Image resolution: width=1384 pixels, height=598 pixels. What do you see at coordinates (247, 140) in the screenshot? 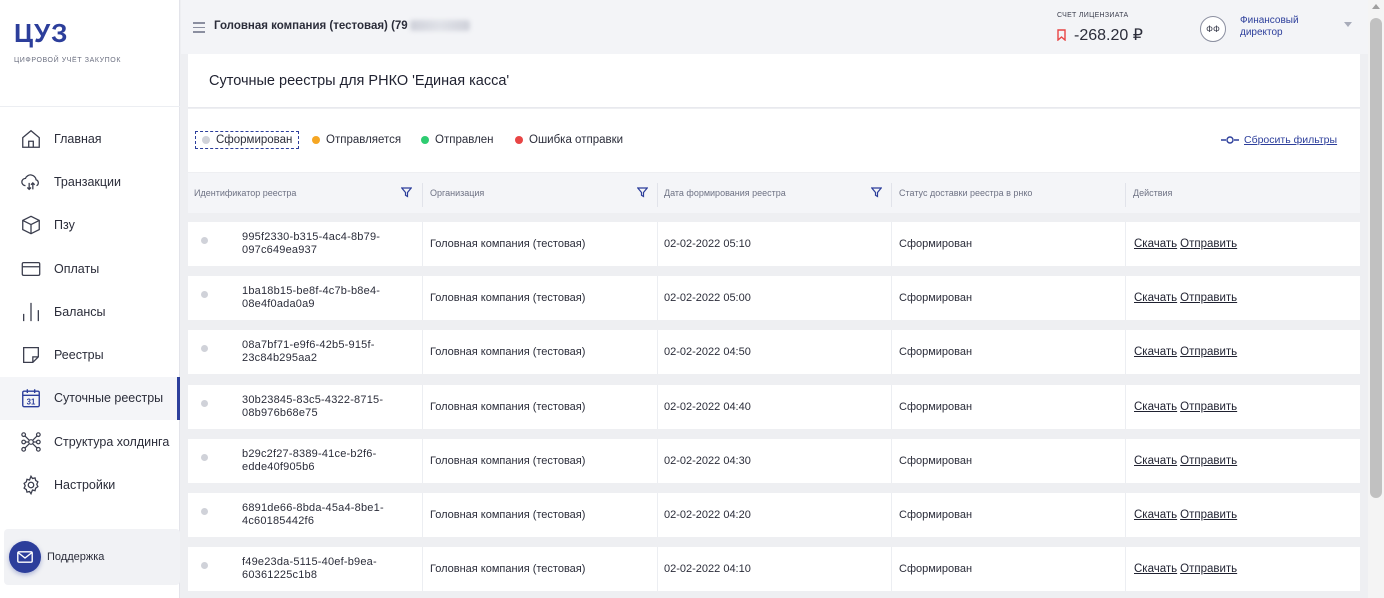
I see `filter-chip-formed: Сформирован` at bounding box center [247, 140].